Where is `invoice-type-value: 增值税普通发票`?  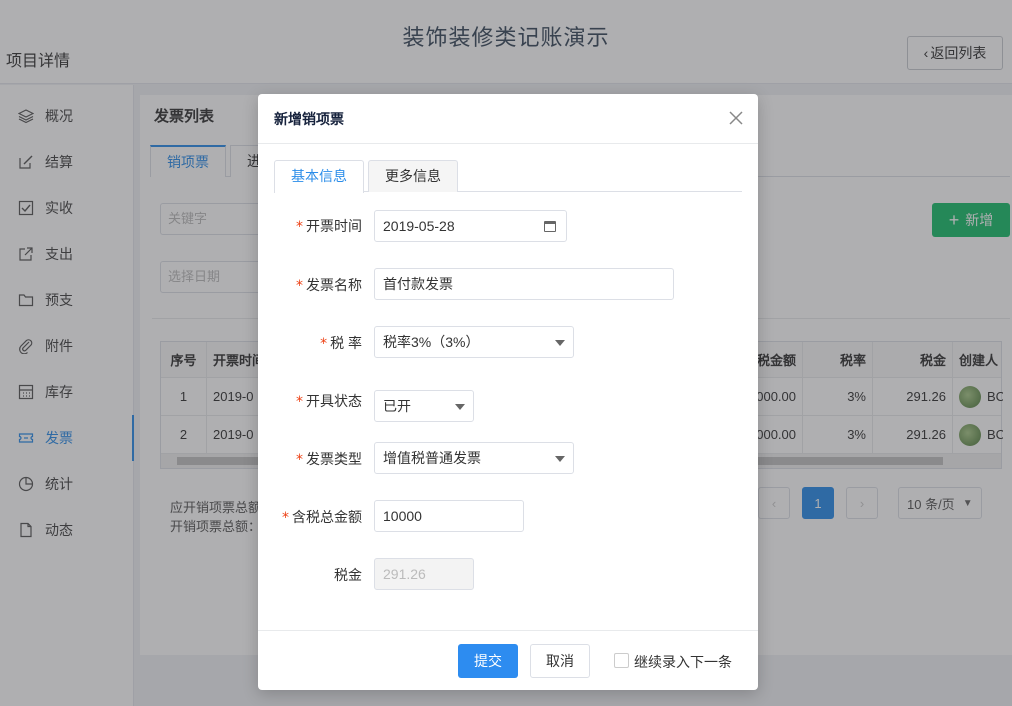 invoice-type-value: 增值税普通发票 is located at coordinates (432, 458).